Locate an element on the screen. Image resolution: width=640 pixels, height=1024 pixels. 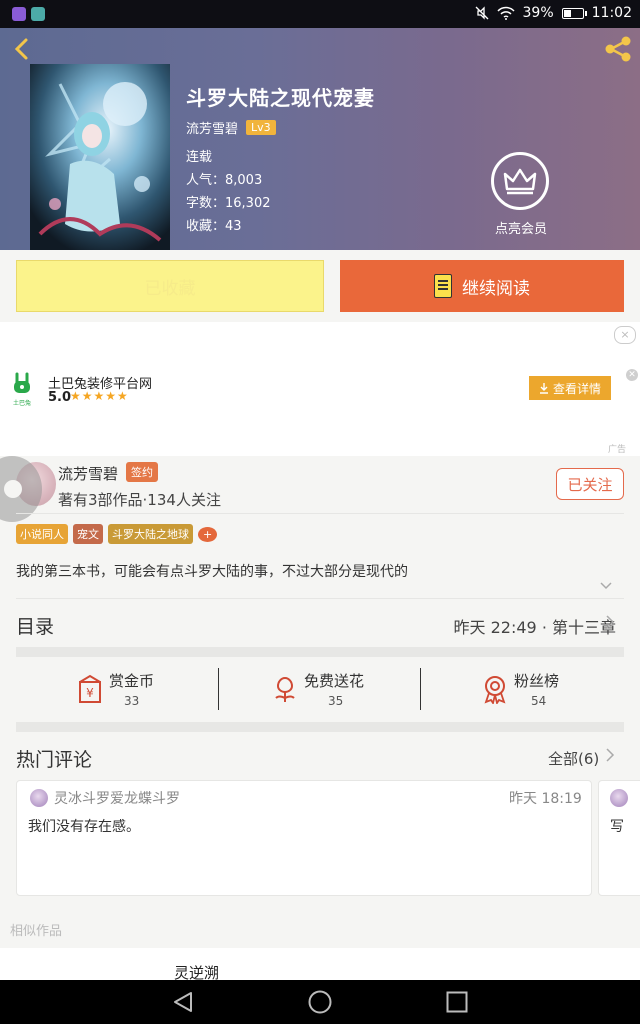
tag-item: 宠文 is located at coordinates (88, 534).